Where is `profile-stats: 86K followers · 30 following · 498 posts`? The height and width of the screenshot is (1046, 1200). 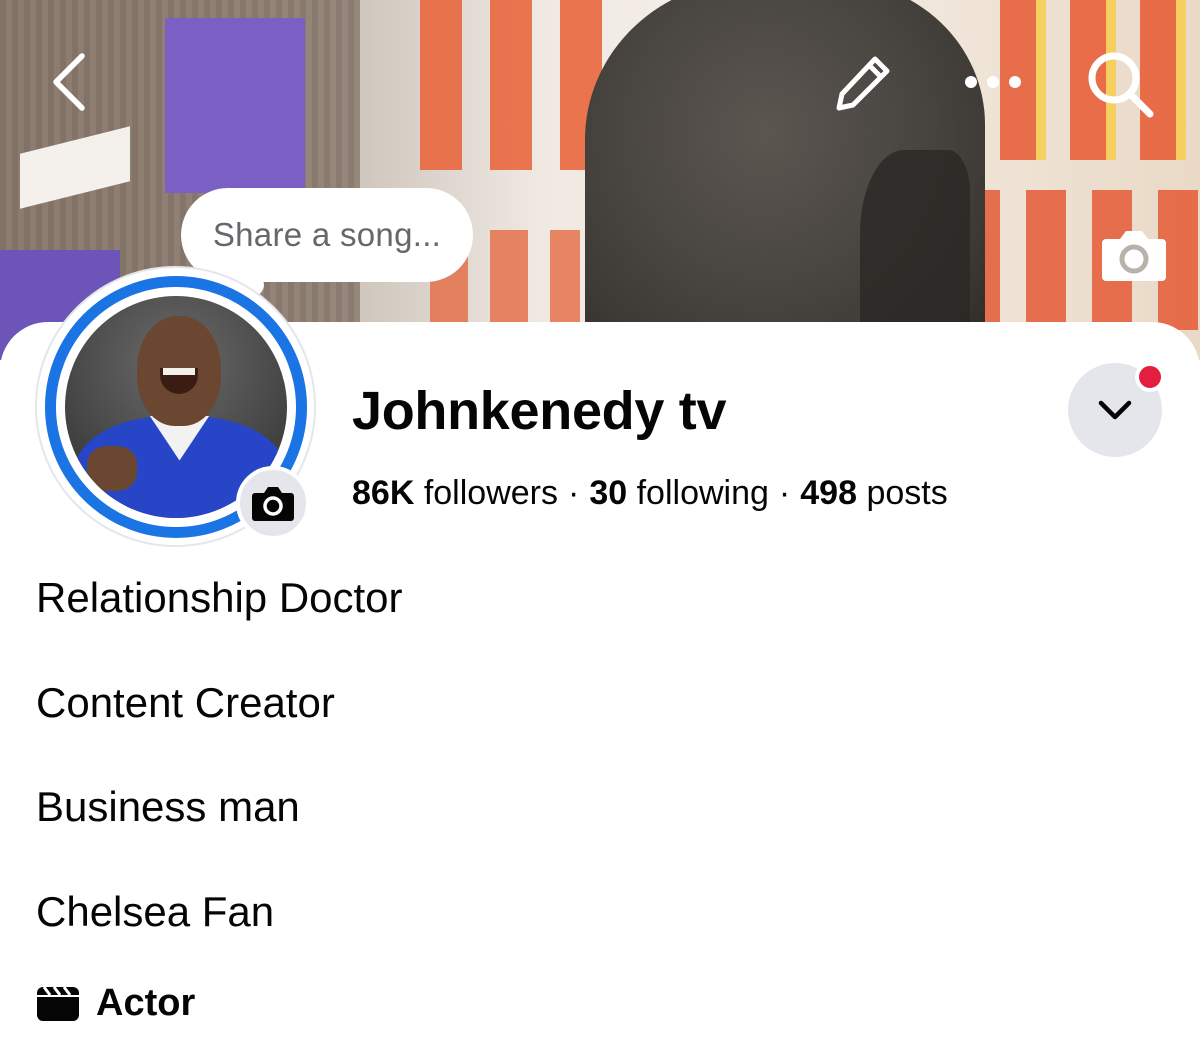 profile-stats: 86K followers · 30 following · 498 posts is located at coordinates (650, 493).